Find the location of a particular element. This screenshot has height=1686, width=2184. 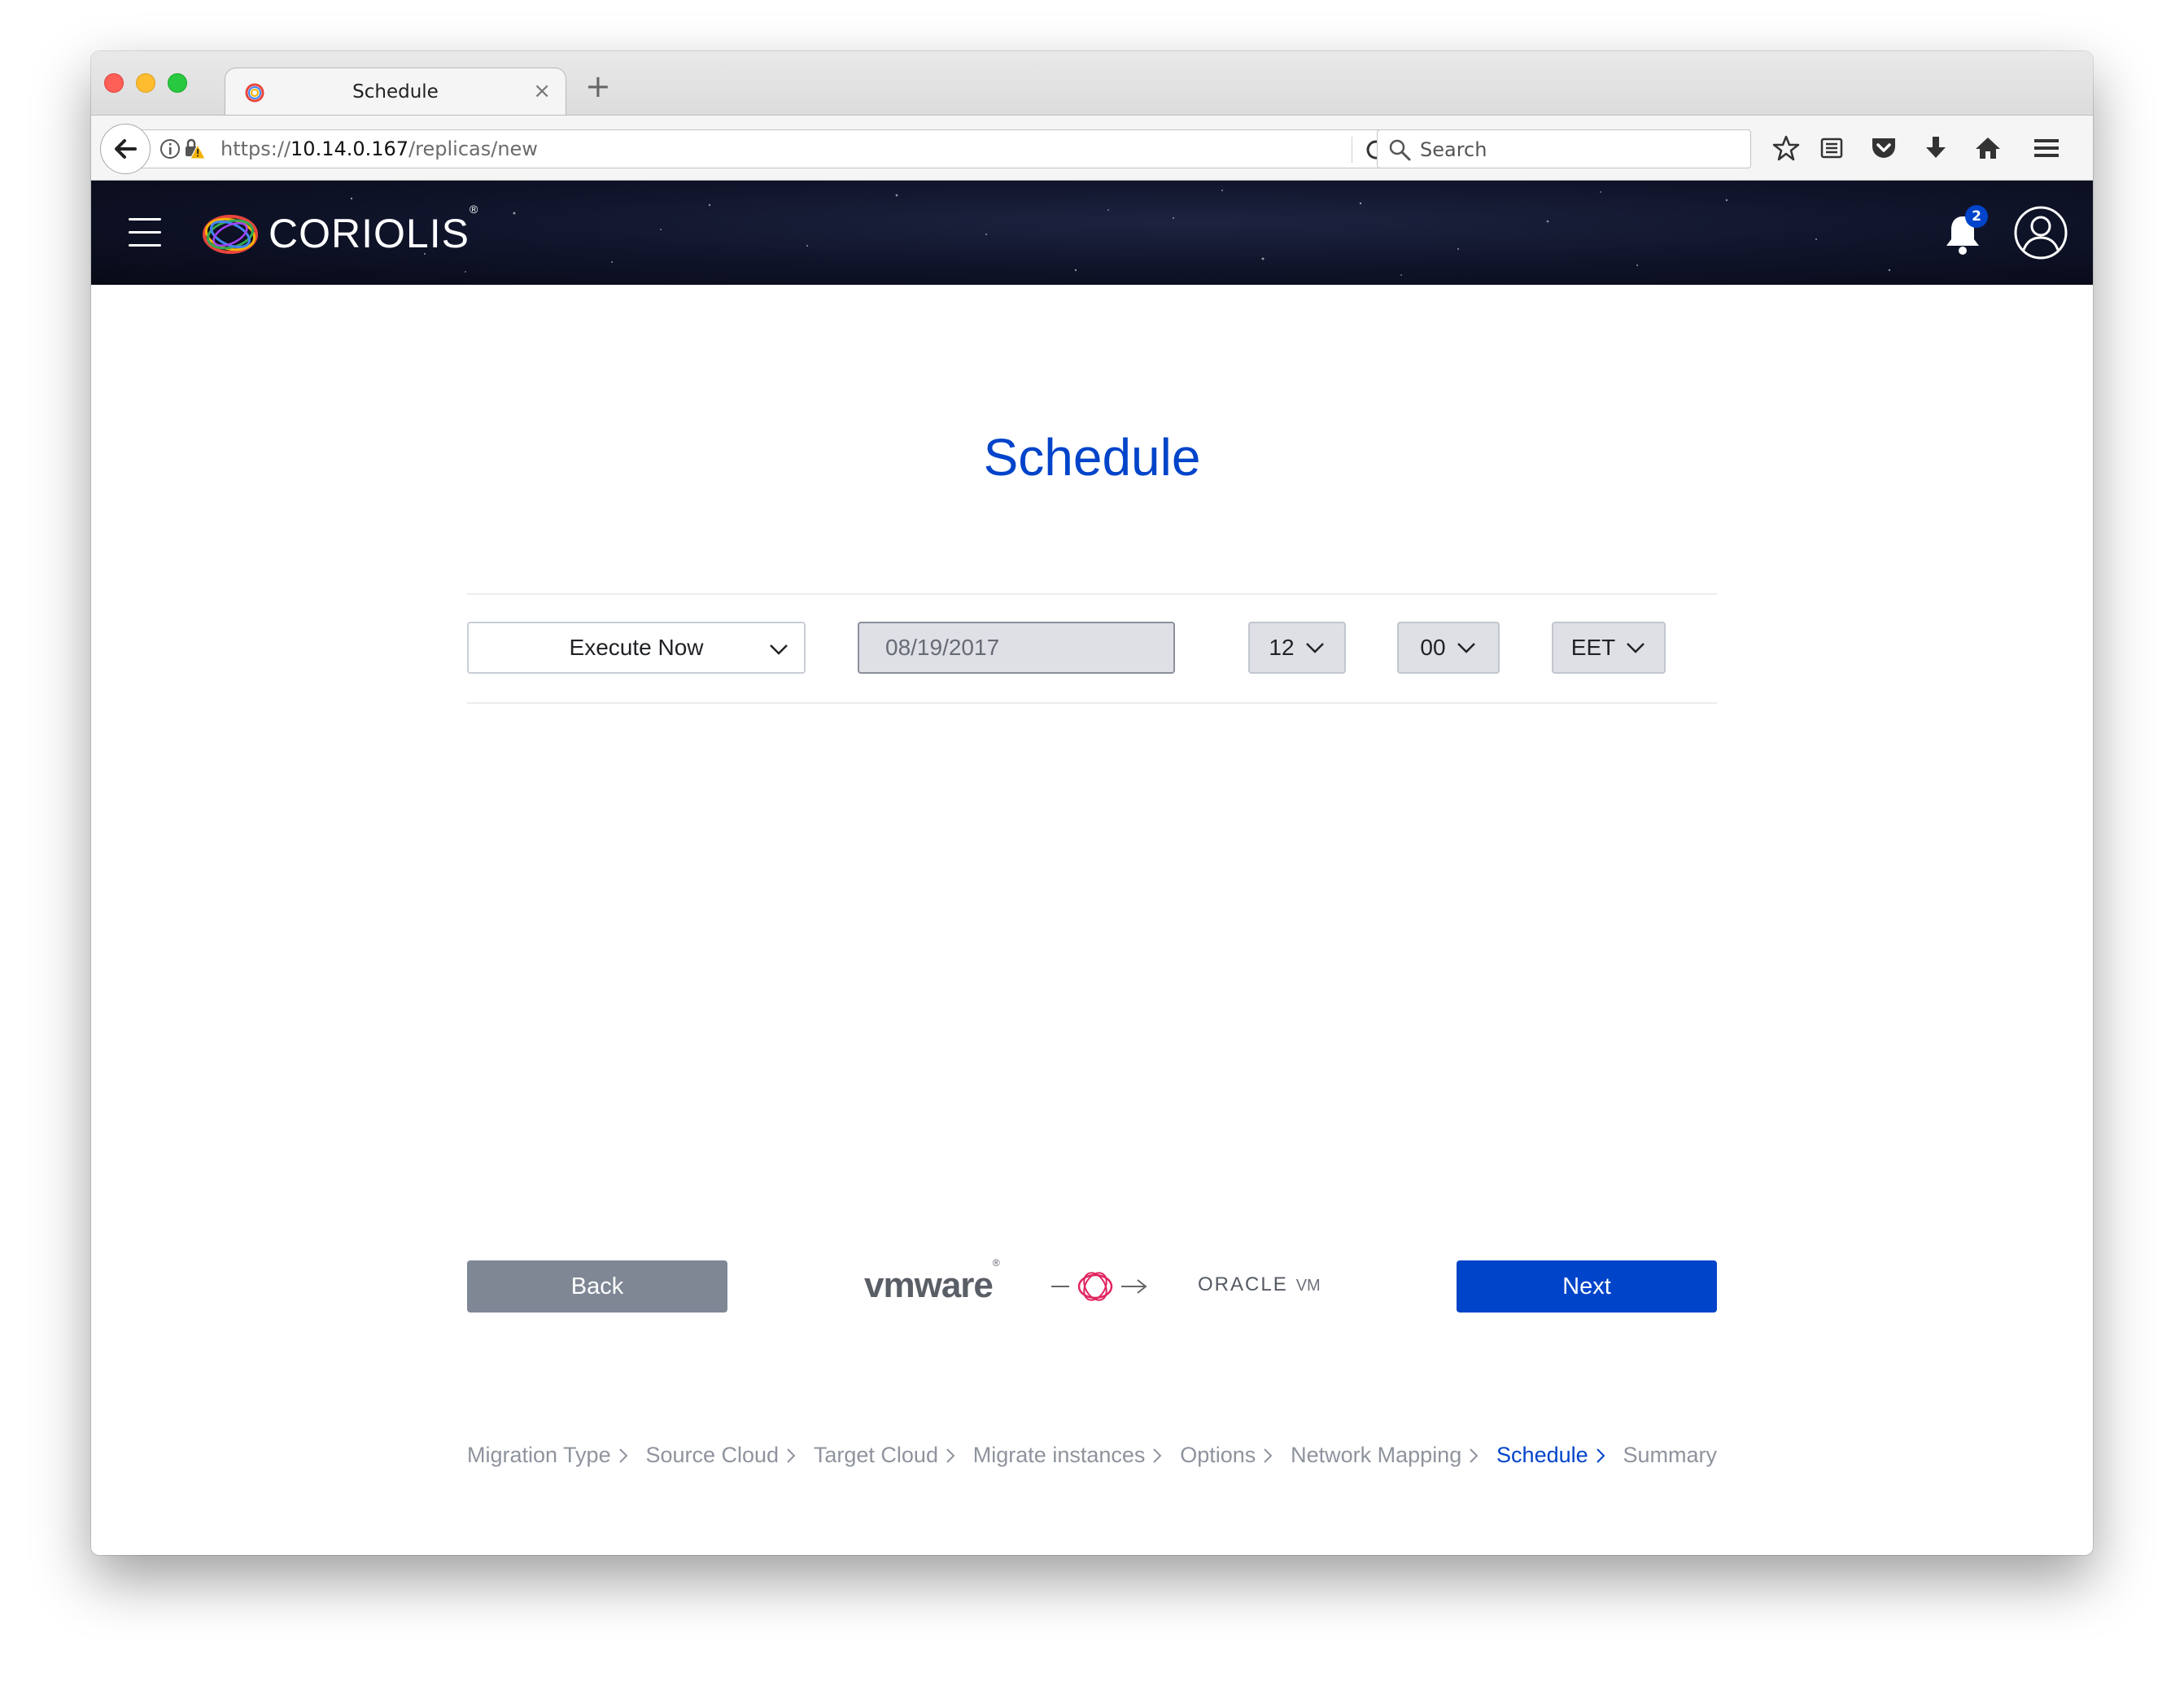

info-icon is located at coordinates (170, 149).